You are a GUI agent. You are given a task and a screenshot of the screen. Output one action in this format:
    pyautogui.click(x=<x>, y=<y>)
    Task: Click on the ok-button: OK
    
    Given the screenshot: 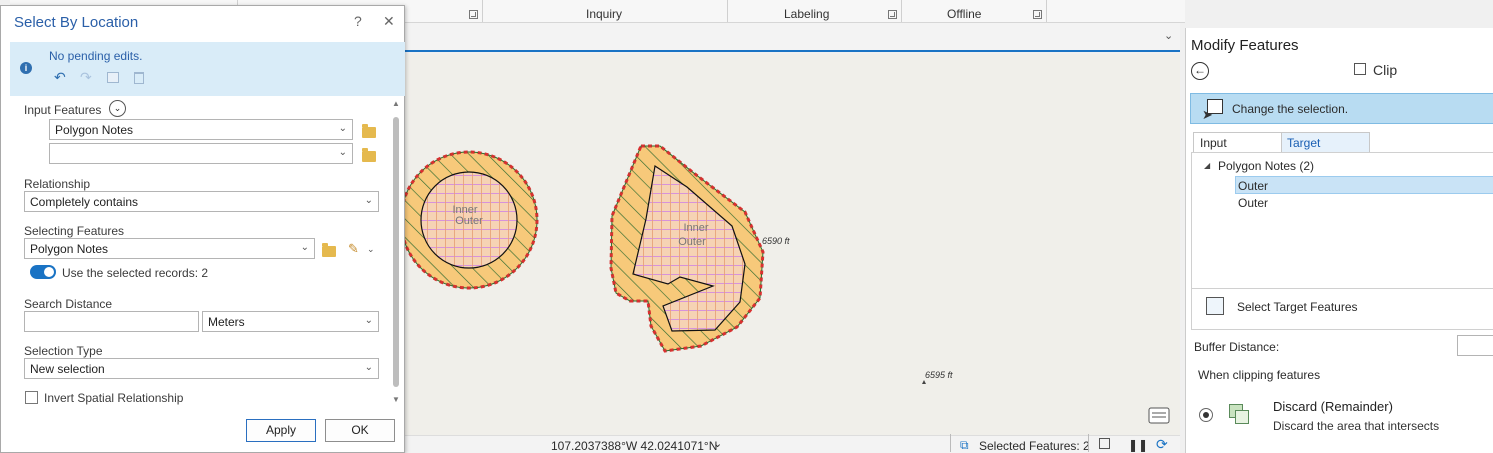 What is the action you would take?
    pyautogui.click(x=360, y=430)
    